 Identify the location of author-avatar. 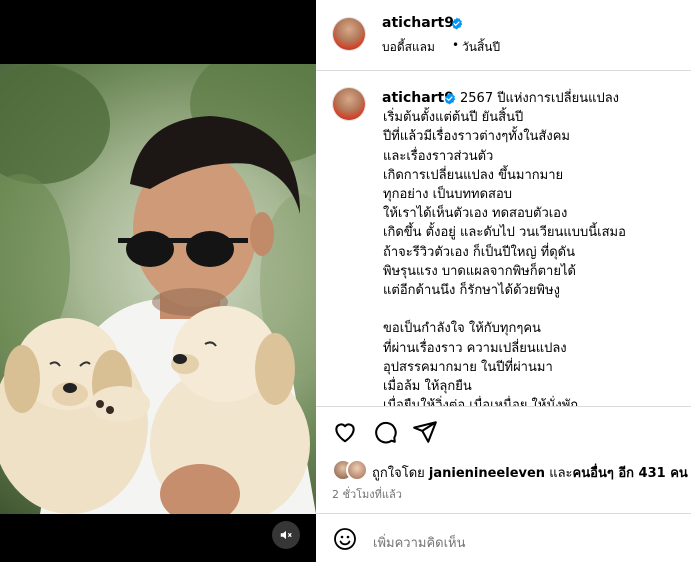
(349, 34).